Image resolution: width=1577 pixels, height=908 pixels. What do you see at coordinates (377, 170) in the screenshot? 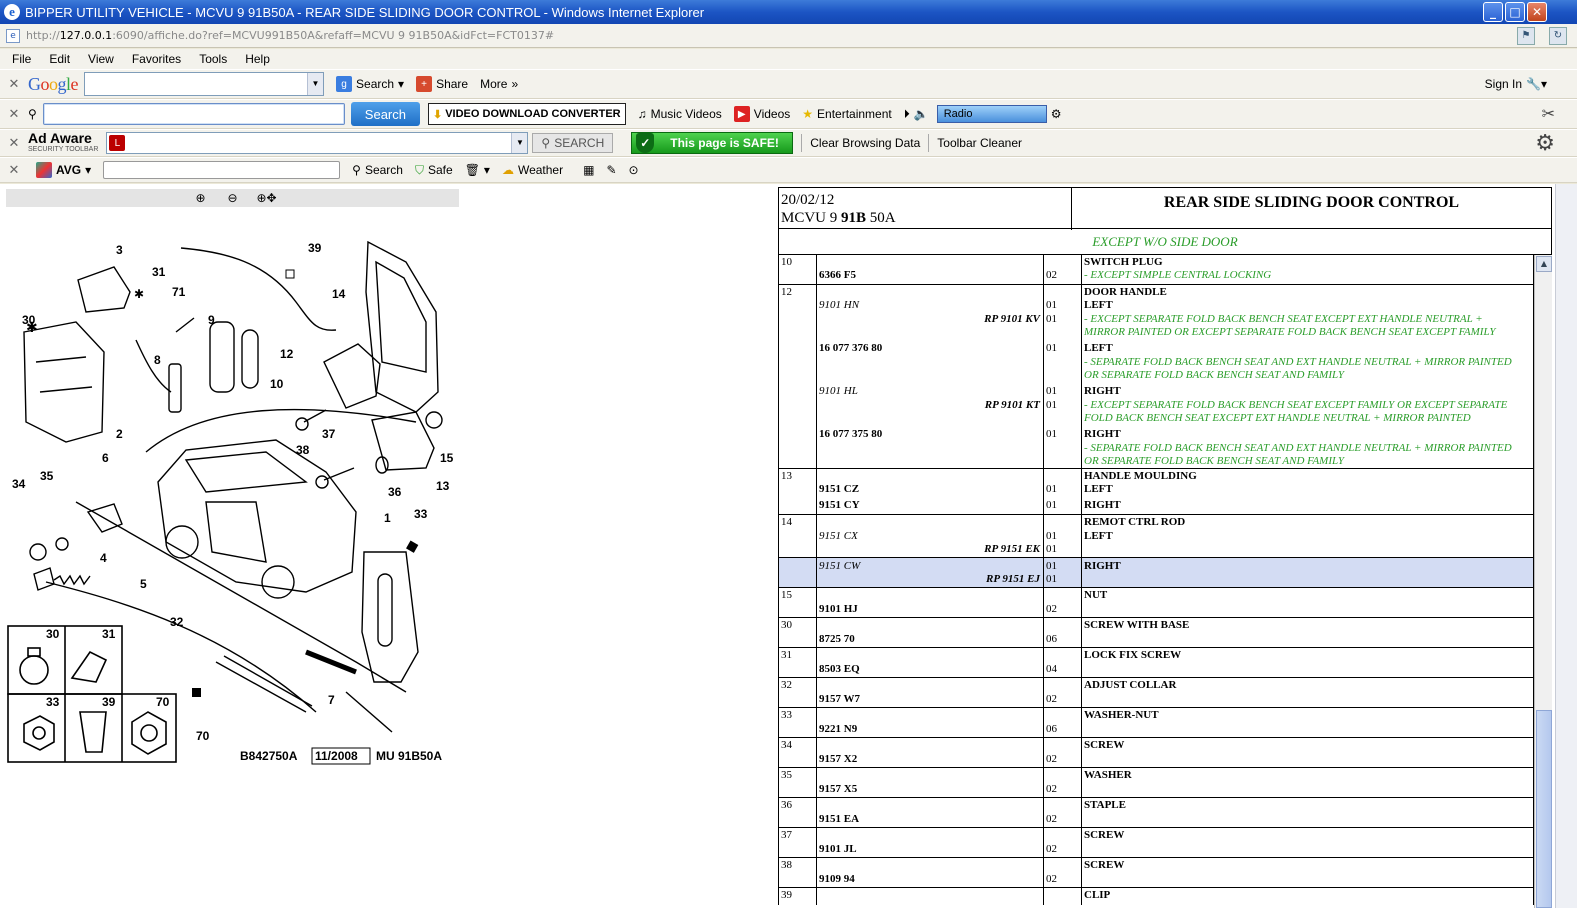
I see `avg-search-button: ⚲ Search` at bounding box center [377, 170].